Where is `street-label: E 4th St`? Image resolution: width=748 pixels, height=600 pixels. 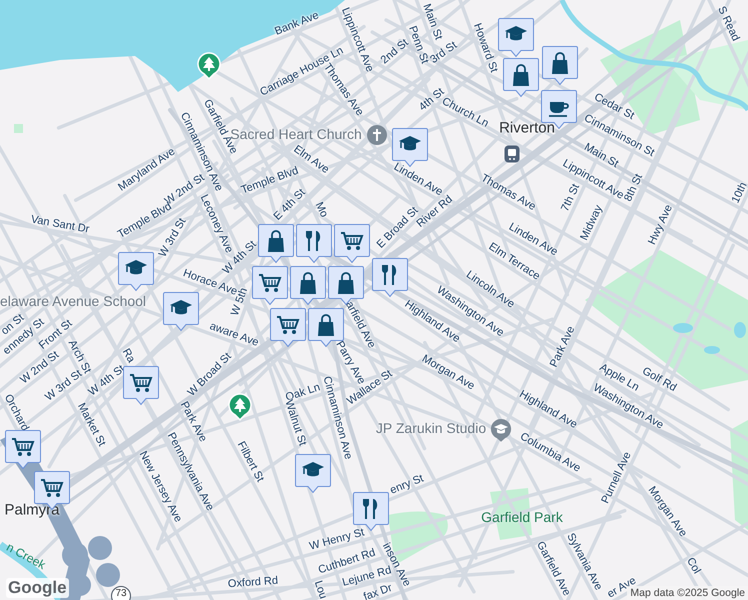
street-label: E 4th St is located at coordinates (290, 205).